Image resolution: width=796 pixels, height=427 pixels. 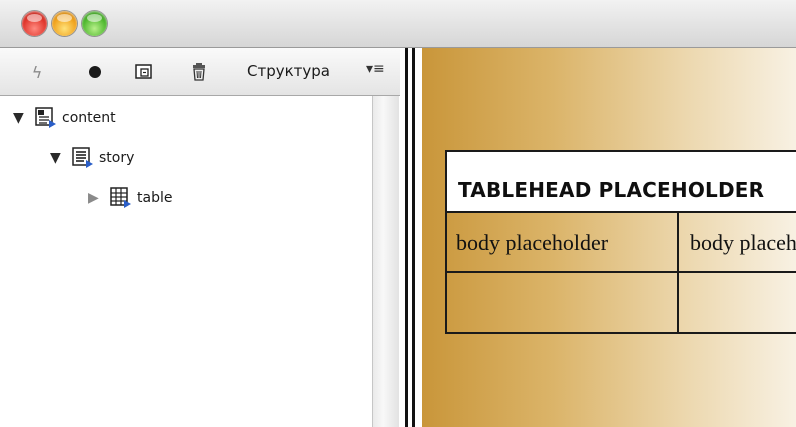 What do you see at coordinates (398, 24) in the screenshot?
I see `window-titlebar` at bounding box center [398, 24].